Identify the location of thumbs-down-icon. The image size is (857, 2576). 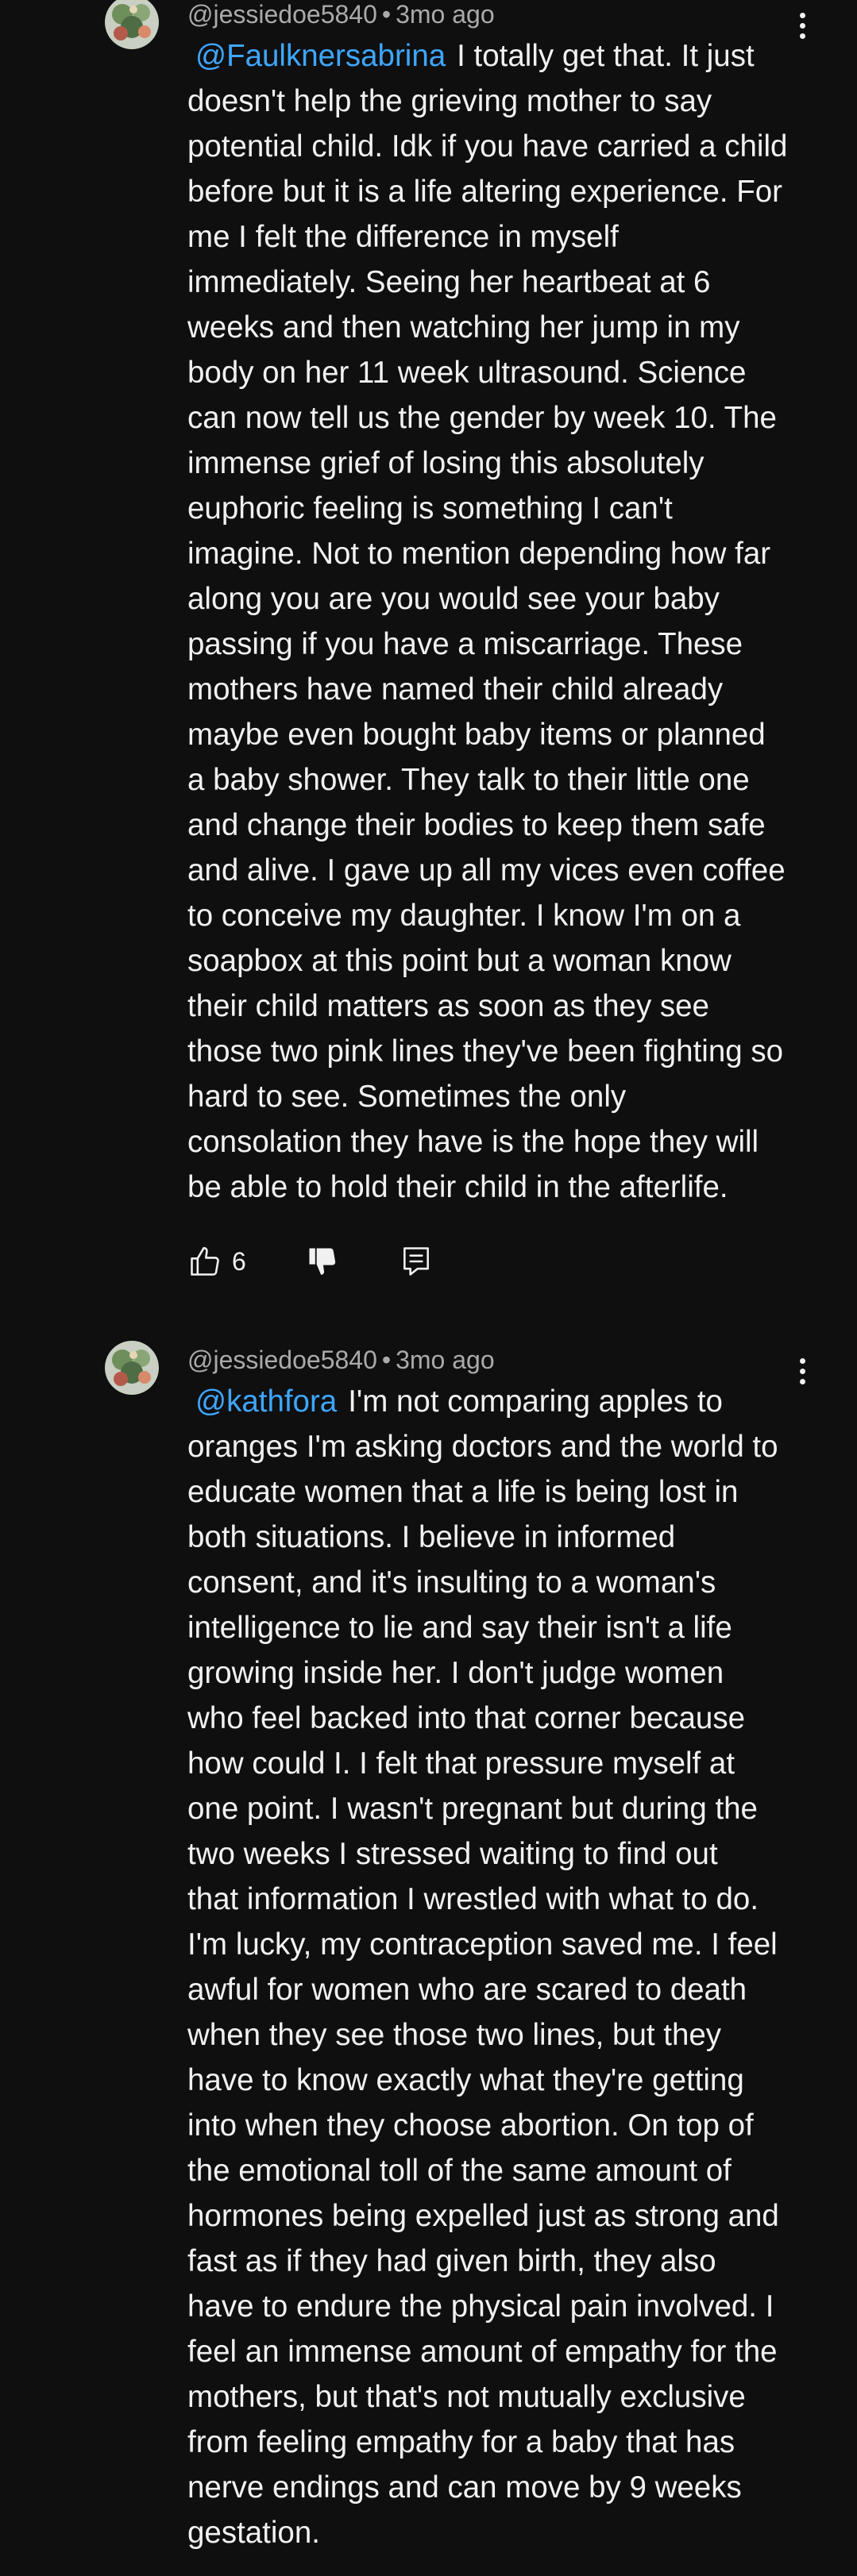
(322, 1261).